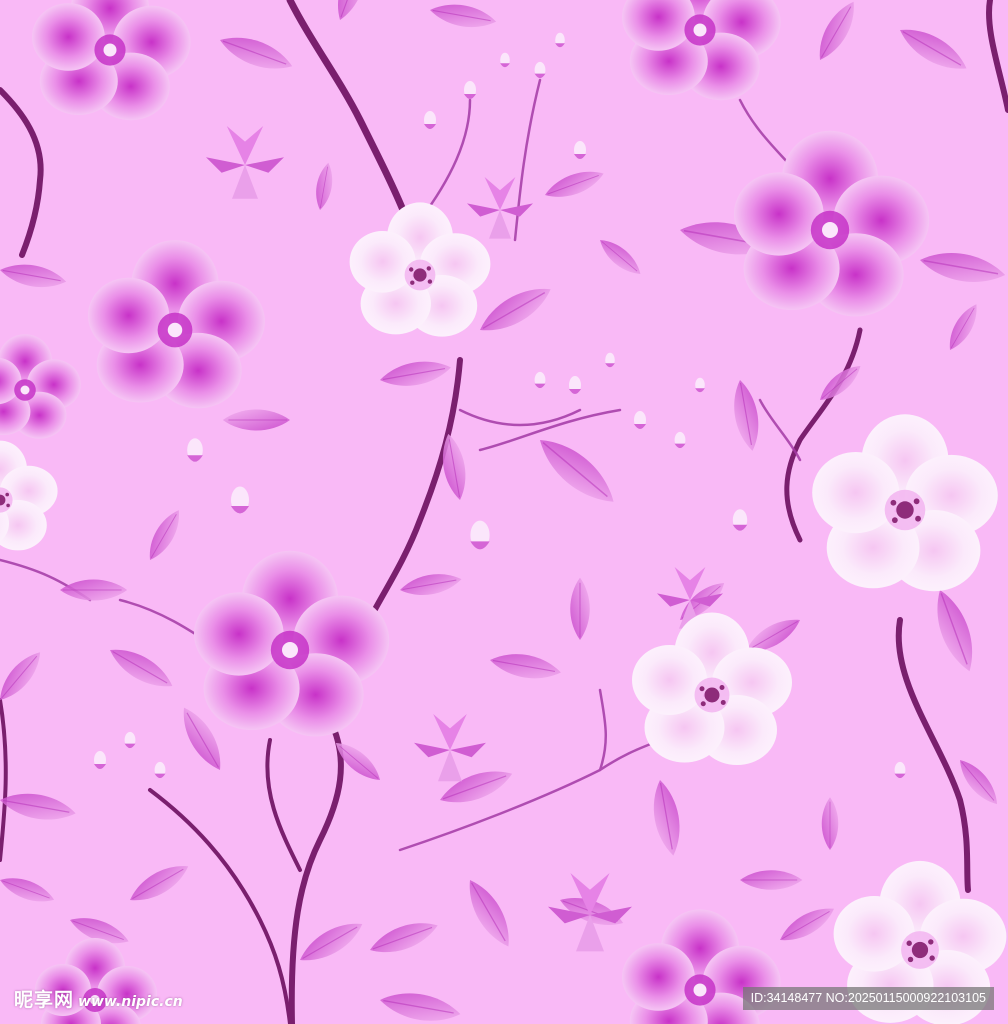 The height and width of the screenshot is (1024, 1008). Describe the element at coordinates (868, 998) in the screenshot. I see `image-id-banner: ID:34148477 NO:20250115000922103105` at that location.